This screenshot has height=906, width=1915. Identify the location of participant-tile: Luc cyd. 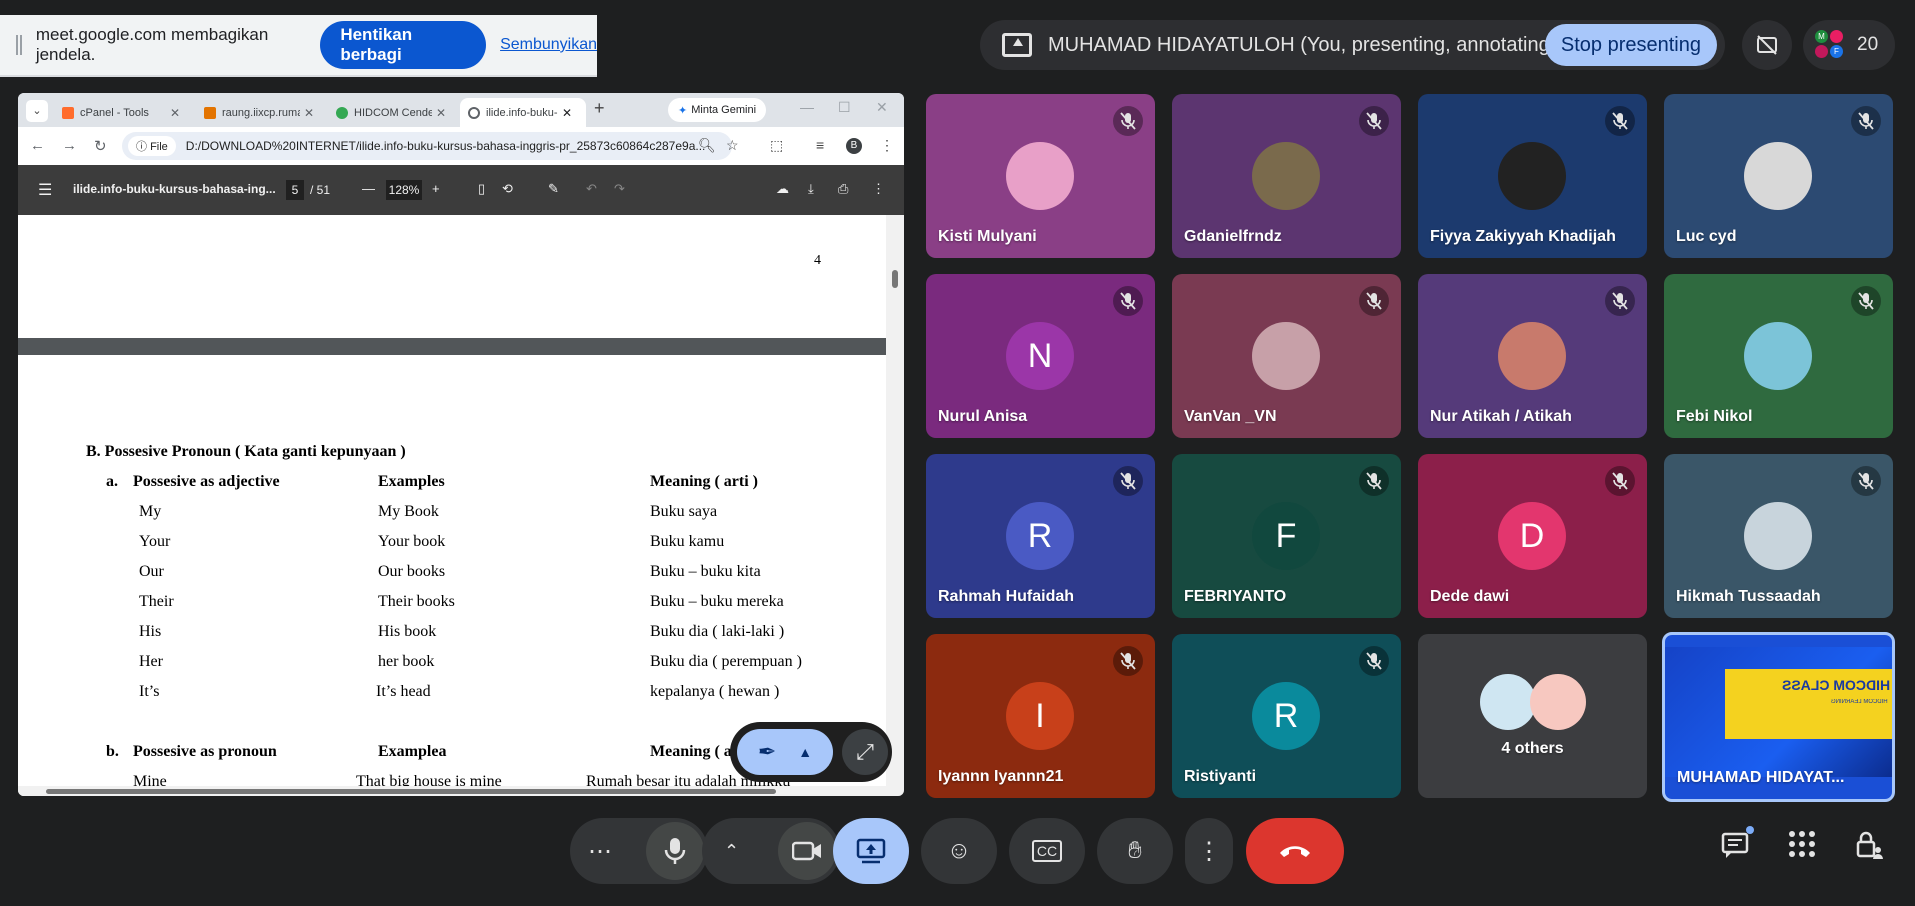
(1778, 176).